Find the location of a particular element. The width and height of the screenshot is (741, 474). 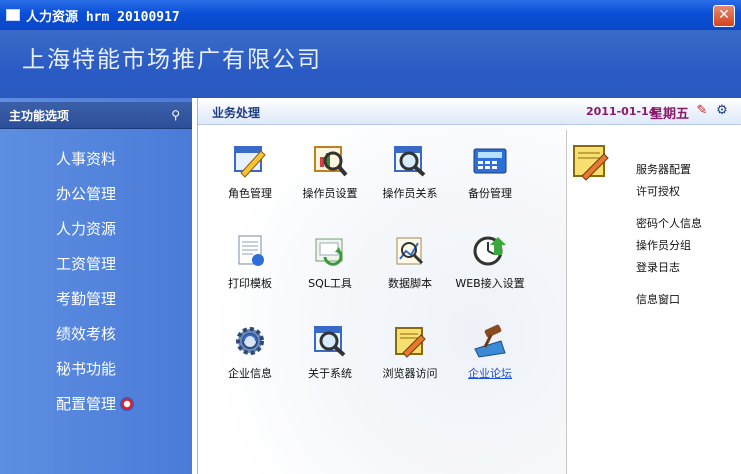

tile-label: 操作员设置 is located at coordinates (330, 193).